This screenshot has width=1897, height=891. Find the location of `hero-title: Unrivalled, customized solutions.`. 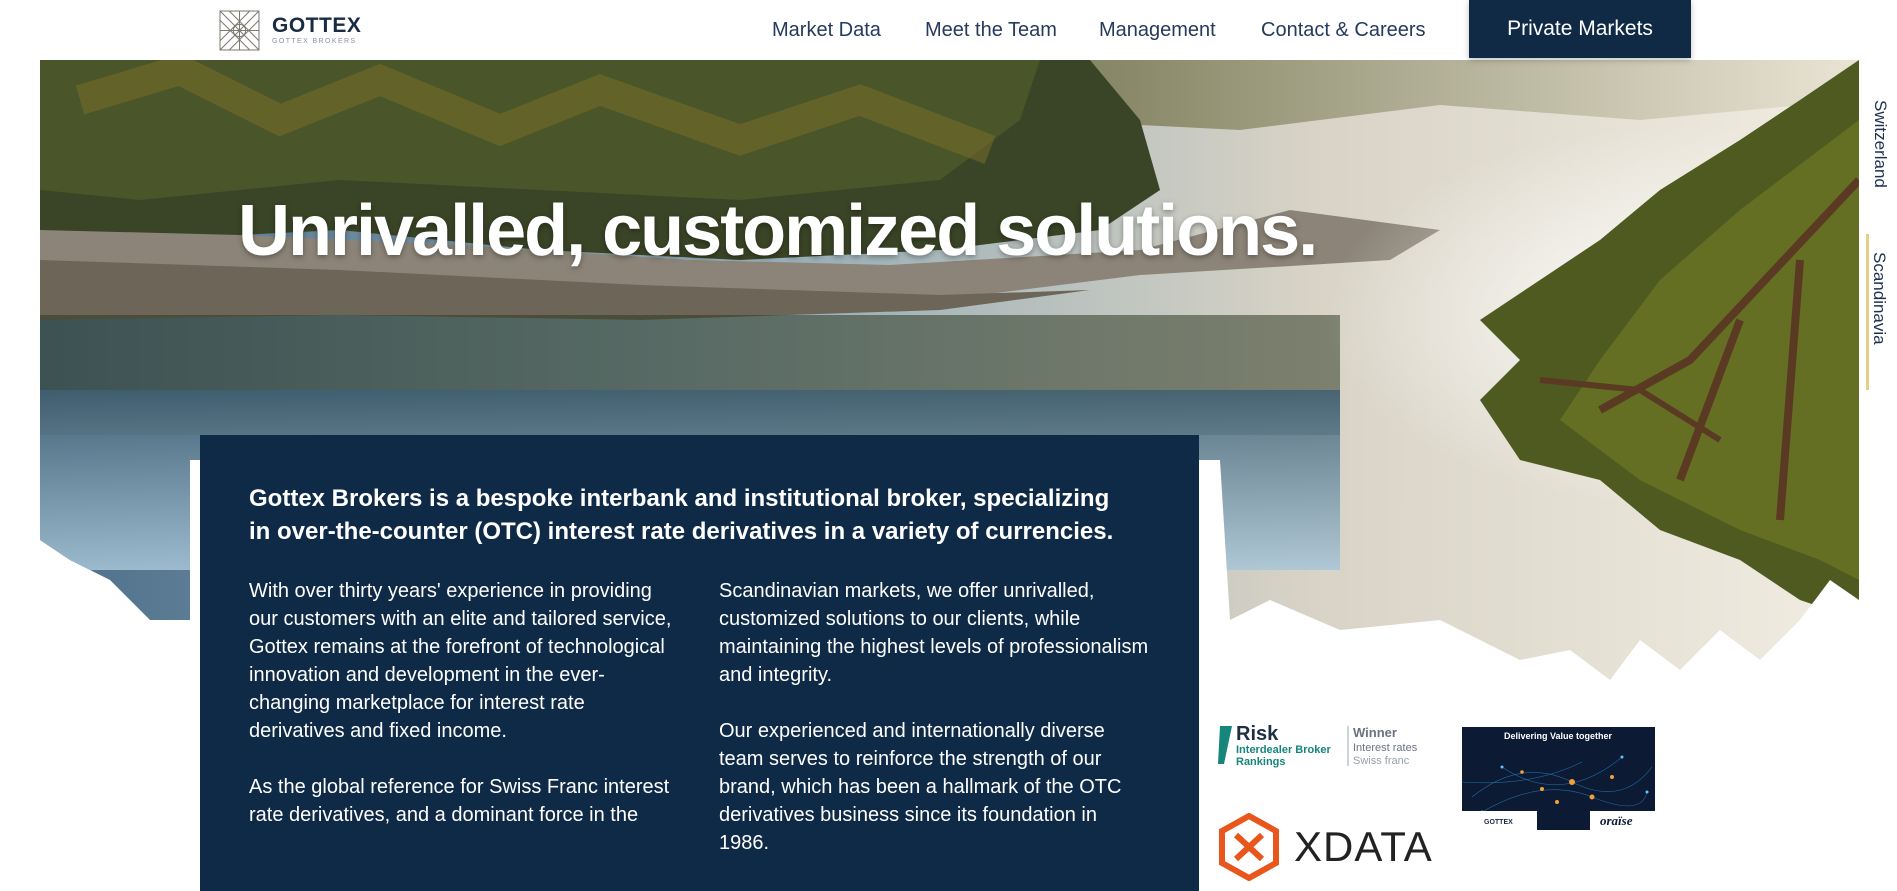

hero-title: Unrivalled, customized solutions. is located at coordinates (778, 231).